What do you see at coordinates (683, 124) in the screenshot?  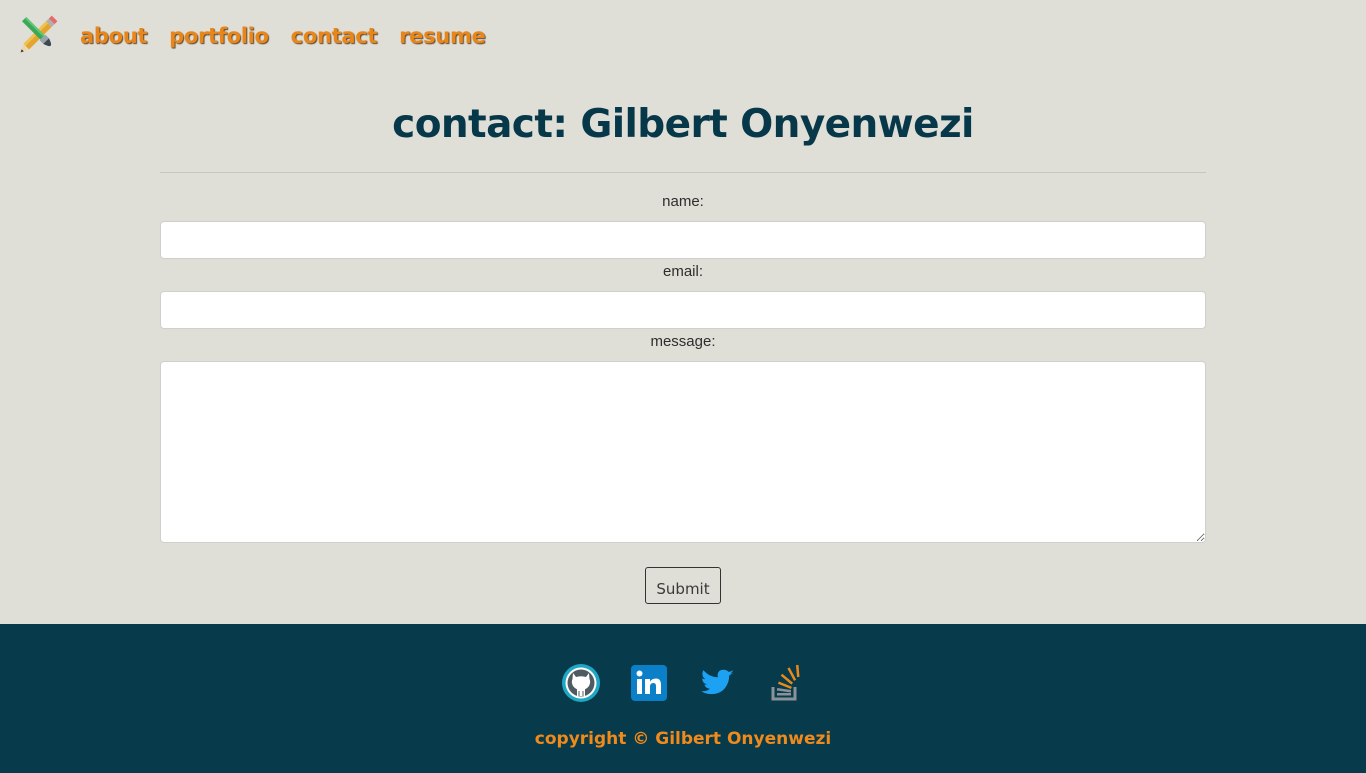 I see `page-title: contact: Gilbert Onyenwezi` at bounding box center [683, 124].